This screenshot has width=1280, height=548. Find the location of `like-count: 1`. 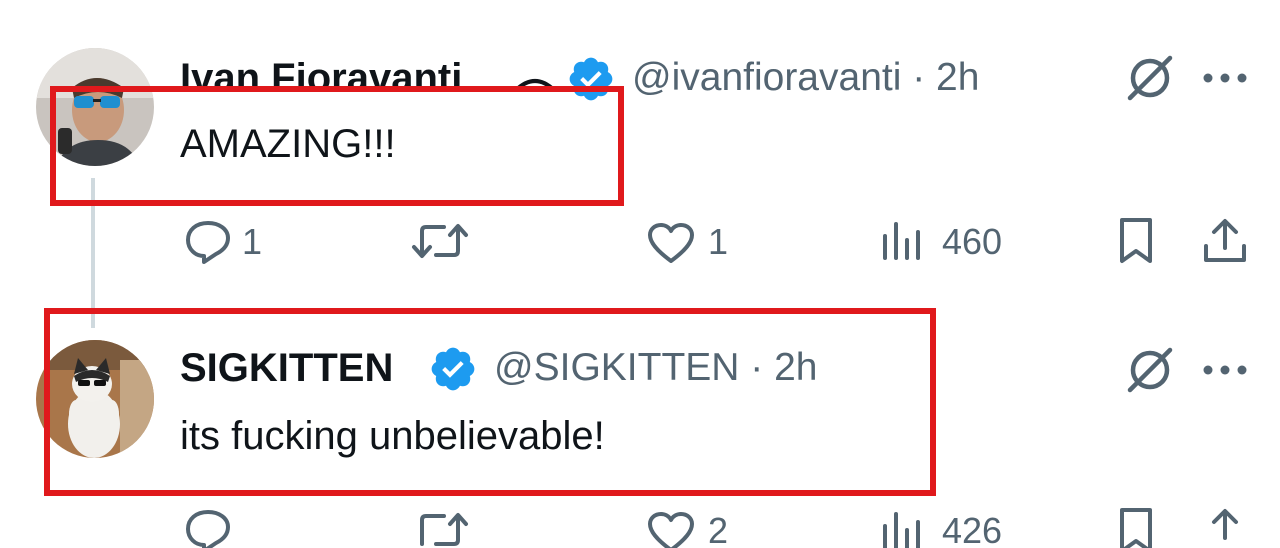

like-count: 1 is located at coordinates (718, 241).